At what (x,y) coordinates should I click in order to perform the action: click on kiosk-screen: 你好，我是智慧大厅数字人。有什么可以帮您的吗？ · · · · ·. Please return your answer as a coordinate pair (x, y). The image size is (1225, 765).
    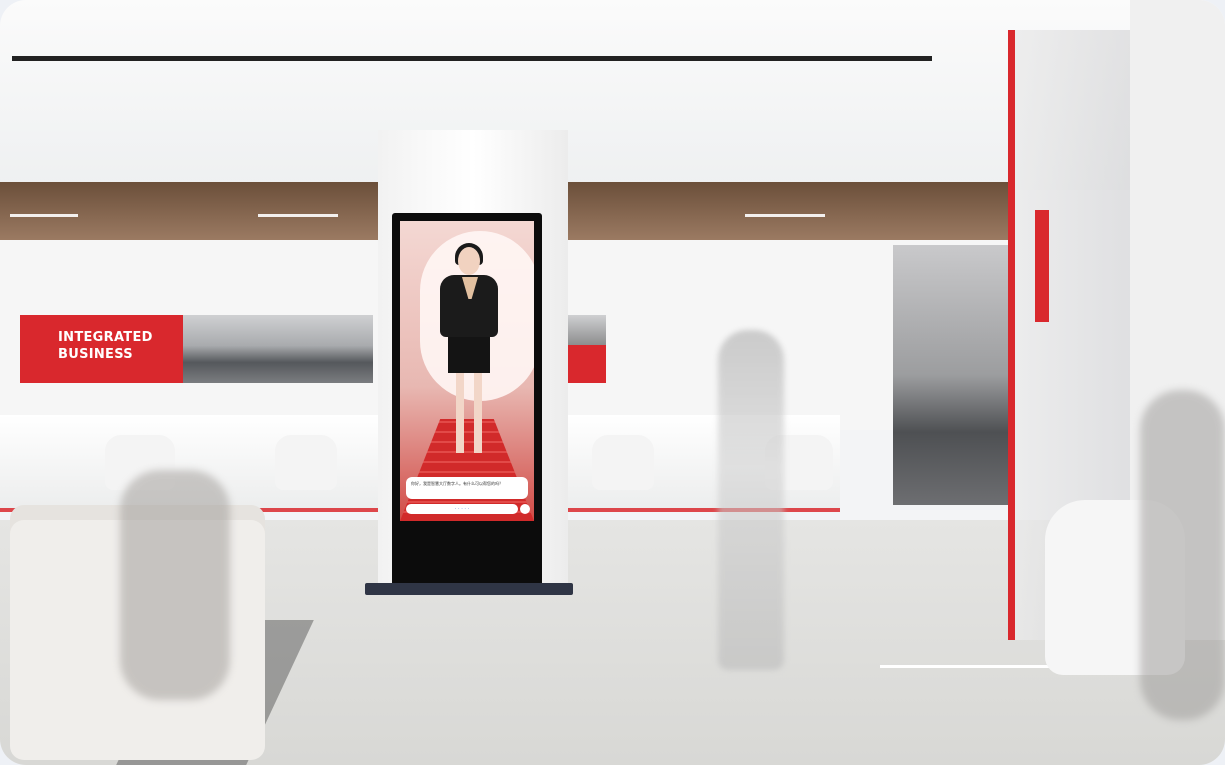
    Looking at the image, I should click on (467, 371).